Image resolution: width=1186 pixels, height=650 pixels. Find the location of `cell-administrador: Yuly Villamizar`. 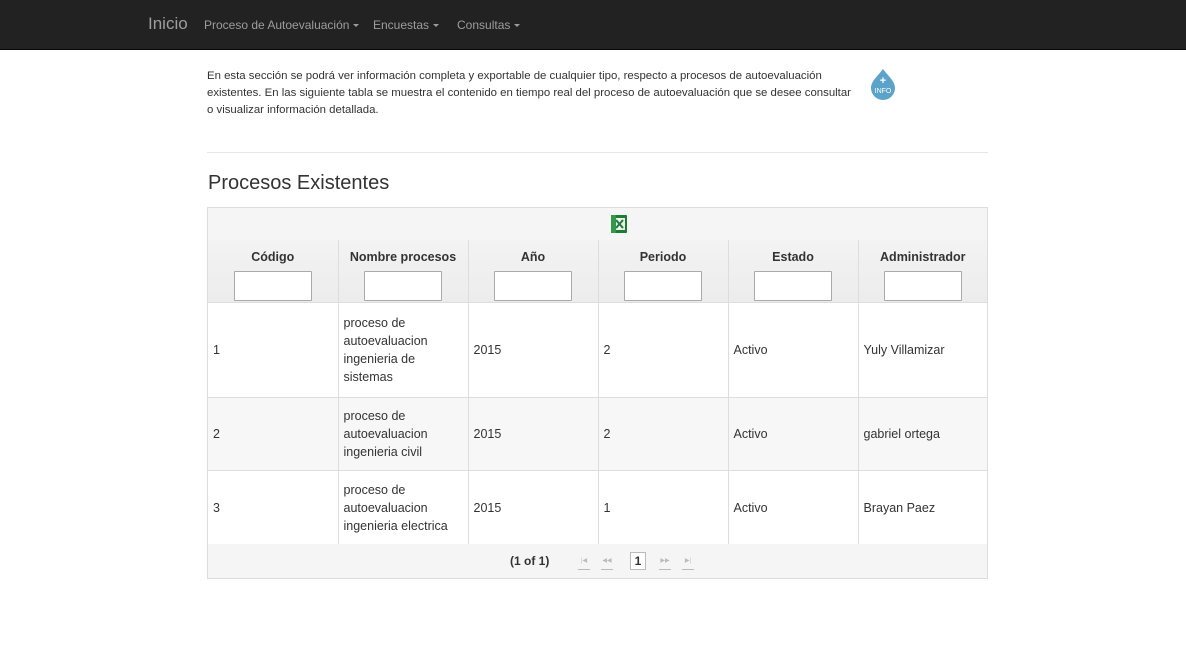

cell-administrador: Yuly Villamizar is located at coordinates (922, 350).